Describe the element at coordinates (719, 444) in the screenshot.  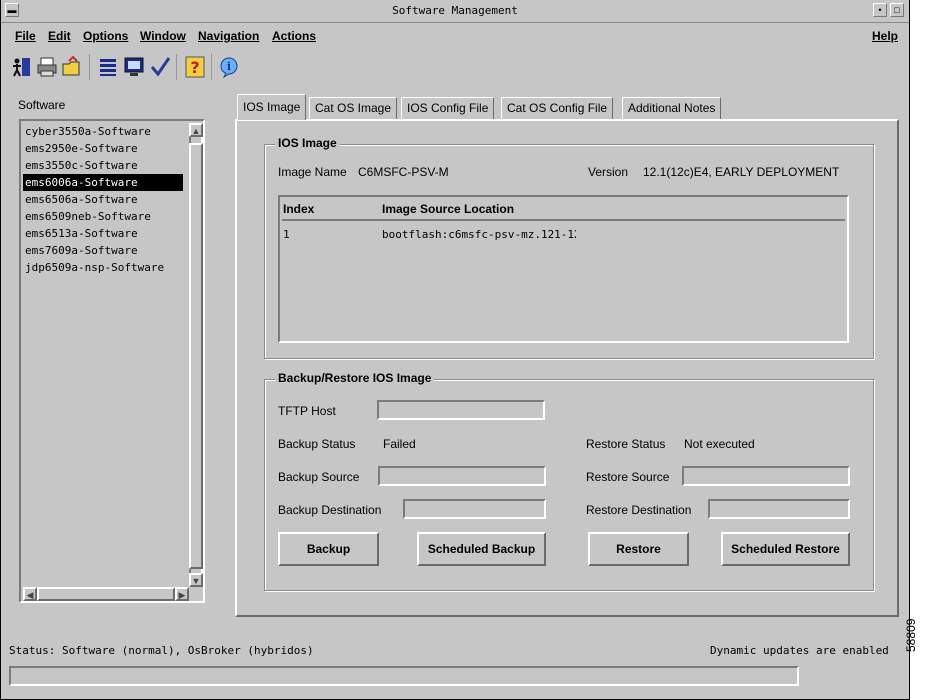
I see `restore-status-value: Not executed` at that location.